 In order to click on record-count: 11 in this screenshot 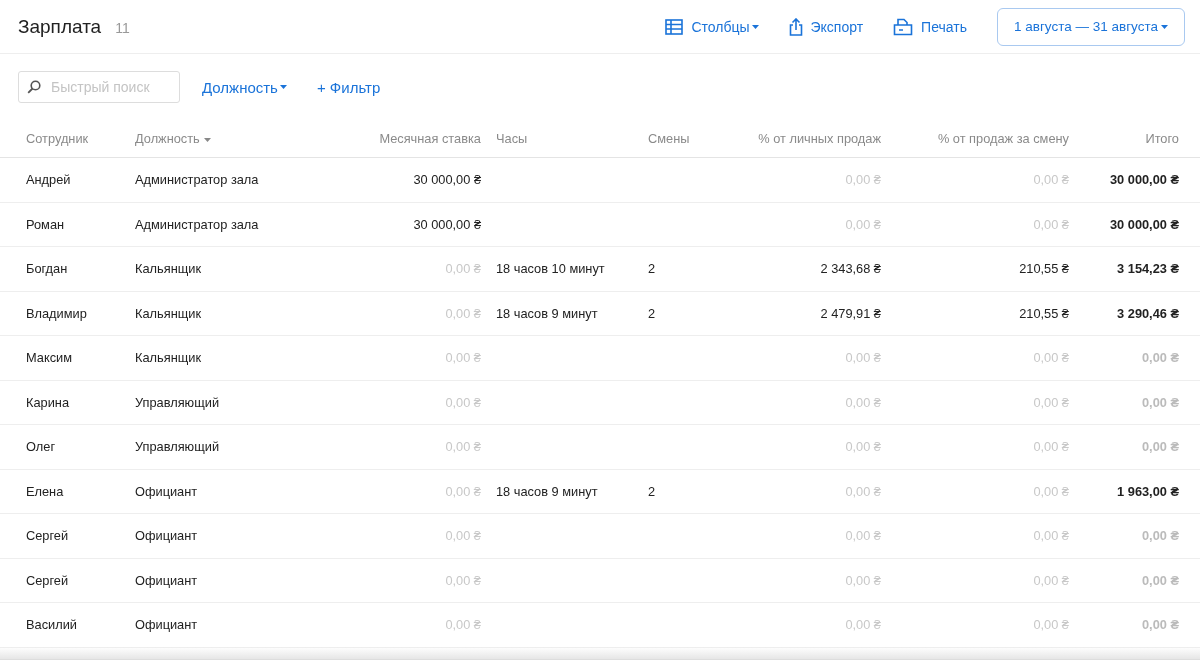, I will do `click(122, 27)`.